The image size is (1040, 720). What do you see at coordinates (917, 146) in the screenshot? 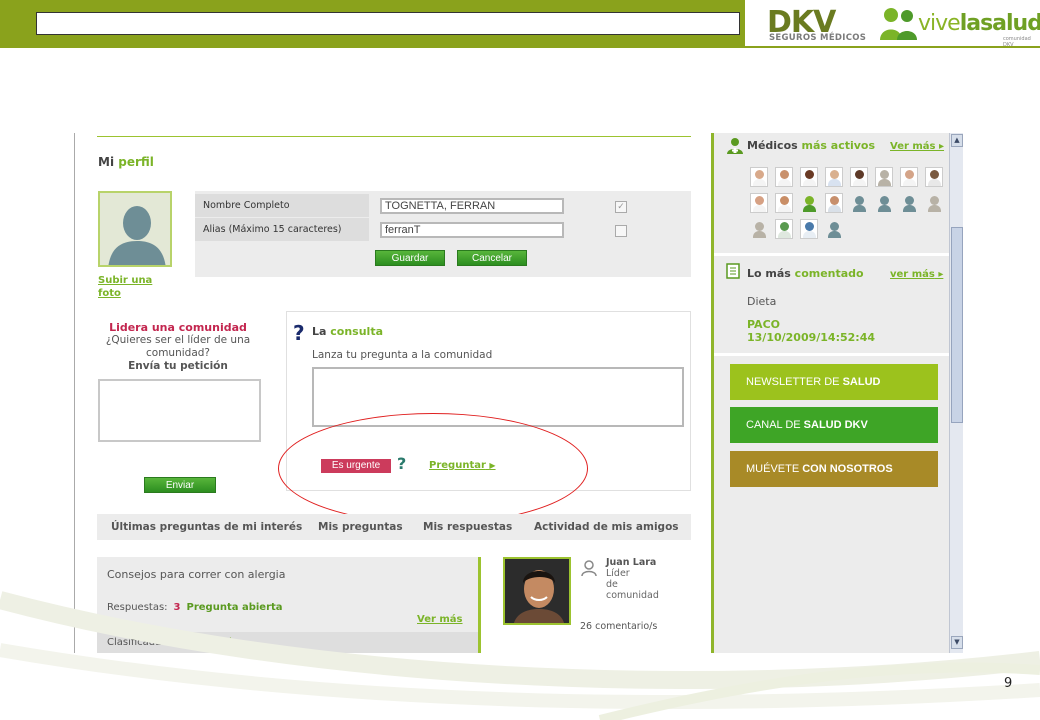
I see `active-doctors-more-link: Ver más ▸` at bounding box center [917, 146].